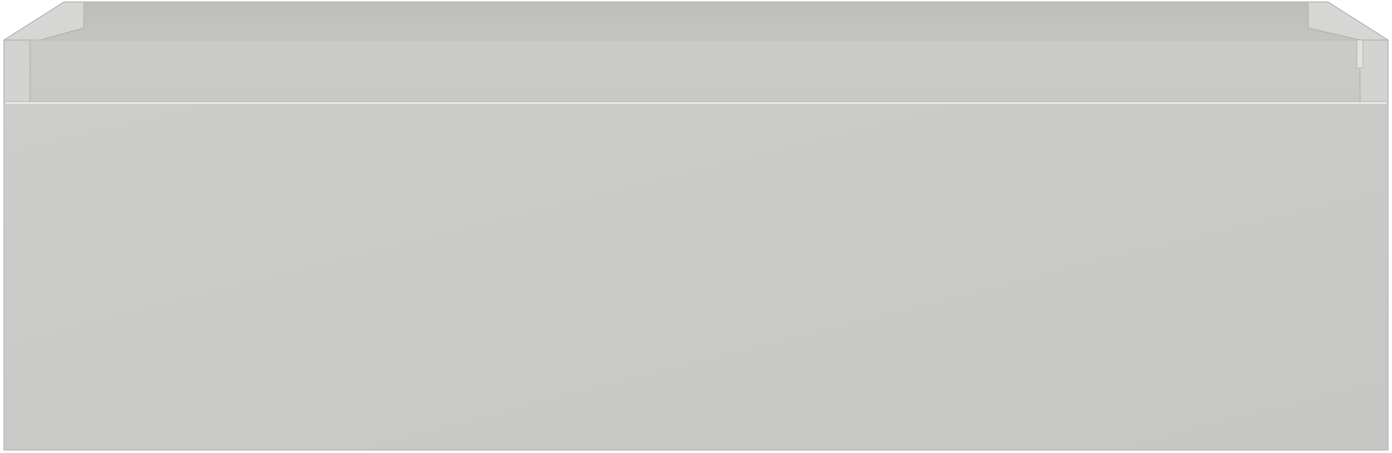 This screenshot has height=453, width=1392. Describe the element at coordinates (695, 71) in the screenshot. I see `drawer-inner-rim` at that location.